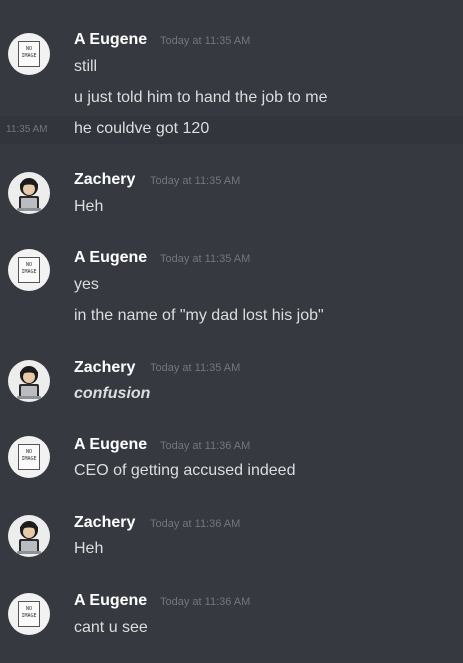 The height and width of the screenshot is (663, 463). Describe the element at coordinates (112, 393) in the screenshot. I see `message-text: confusion` at that location.